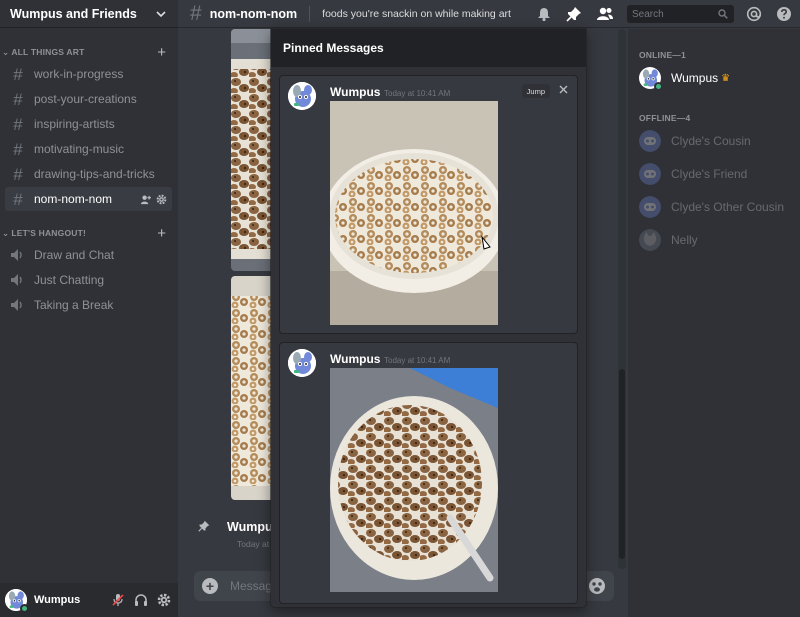  Describe the element at coordinates (675, 14) in the screenshot. I see `search-input` at that location.